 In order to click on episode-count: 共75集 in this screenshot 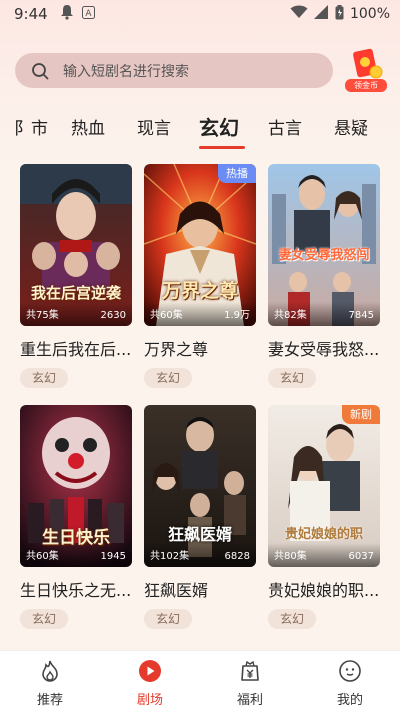, I will do `click(42, 315)`.